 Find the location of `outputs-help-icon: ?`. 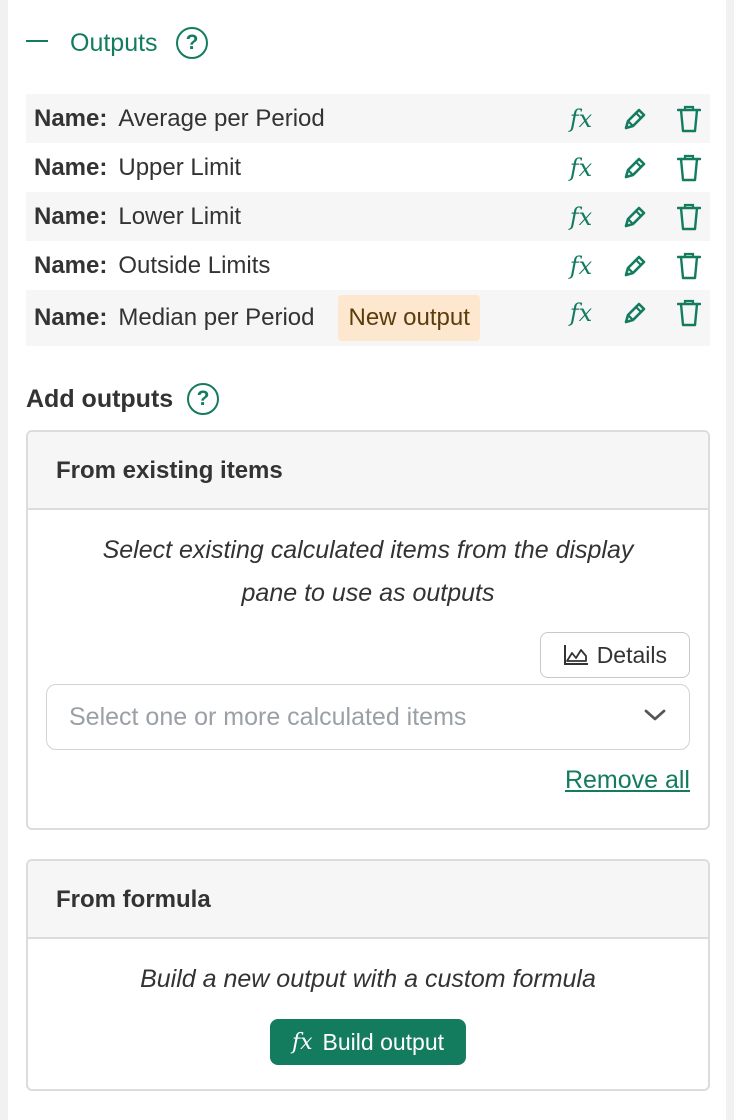

outputs-help-icon: ? is located at coordinates (192, 43).